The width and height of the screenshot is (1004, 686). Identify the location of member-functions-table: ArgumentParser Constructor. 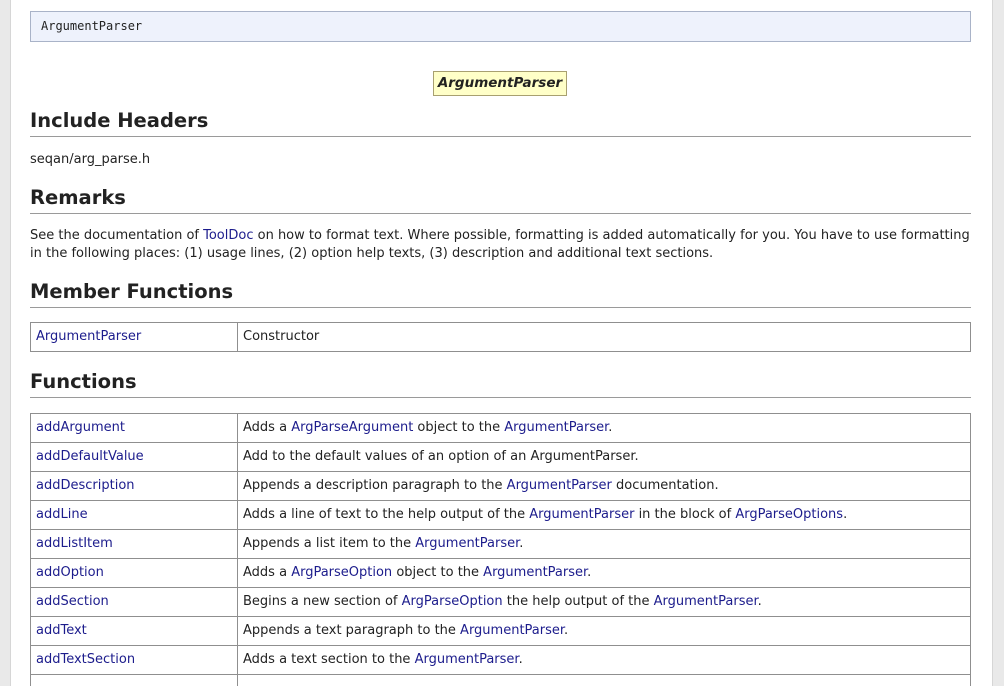
(500, 337).